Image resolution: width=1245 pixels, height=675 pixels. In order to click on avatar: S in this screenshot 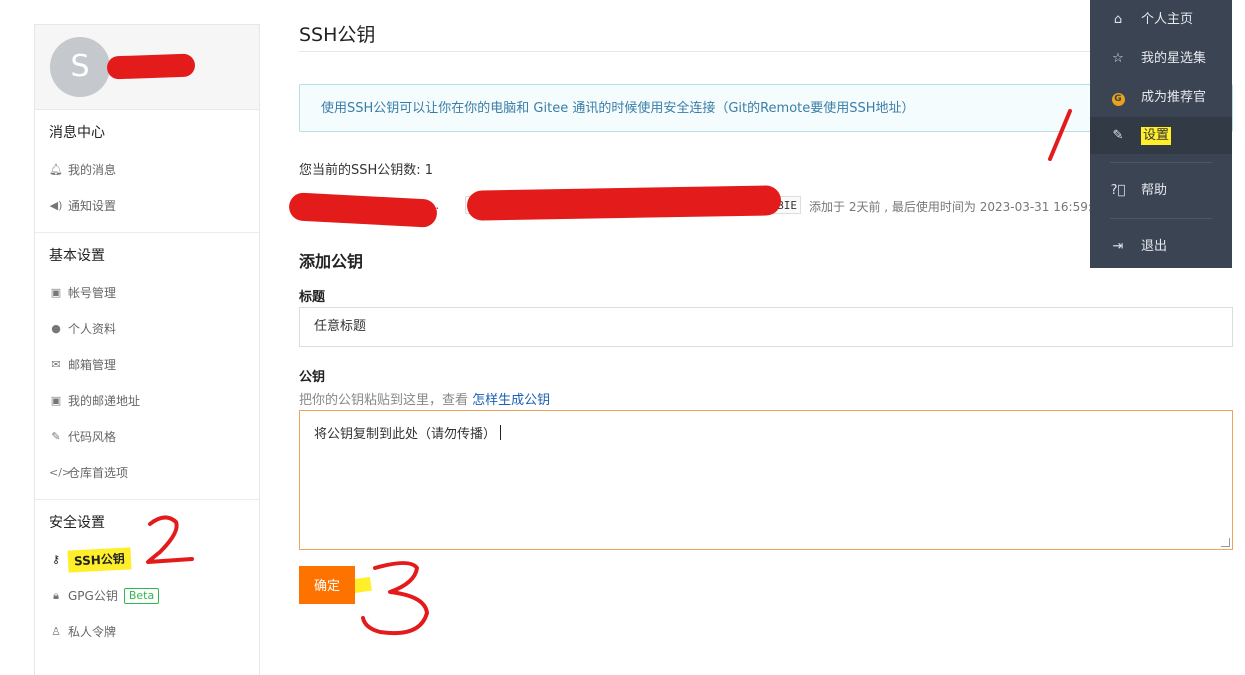, I will do `click(80, 67)`.